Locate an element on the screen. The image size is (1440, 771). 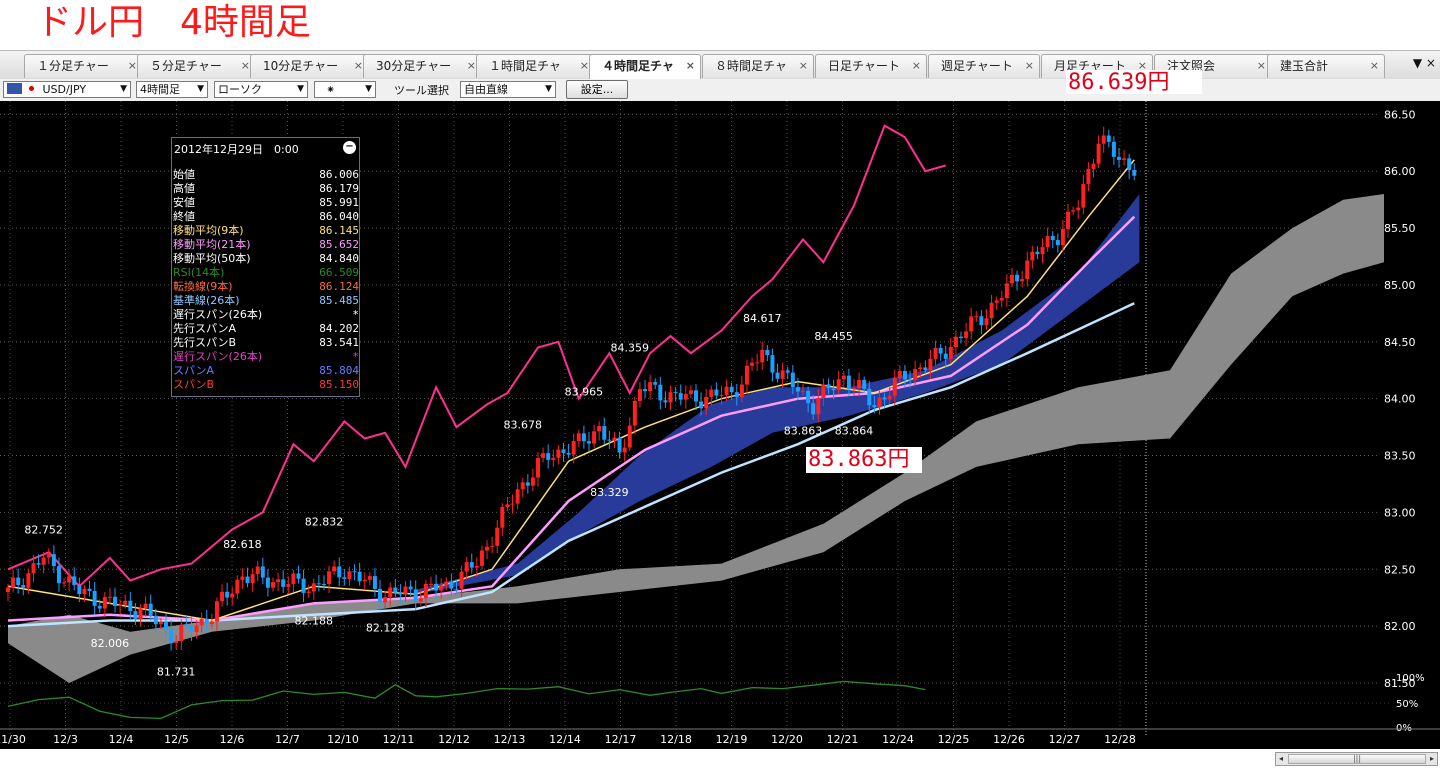
tab-controls: ▼ × is located at coordinates (1424, 63).